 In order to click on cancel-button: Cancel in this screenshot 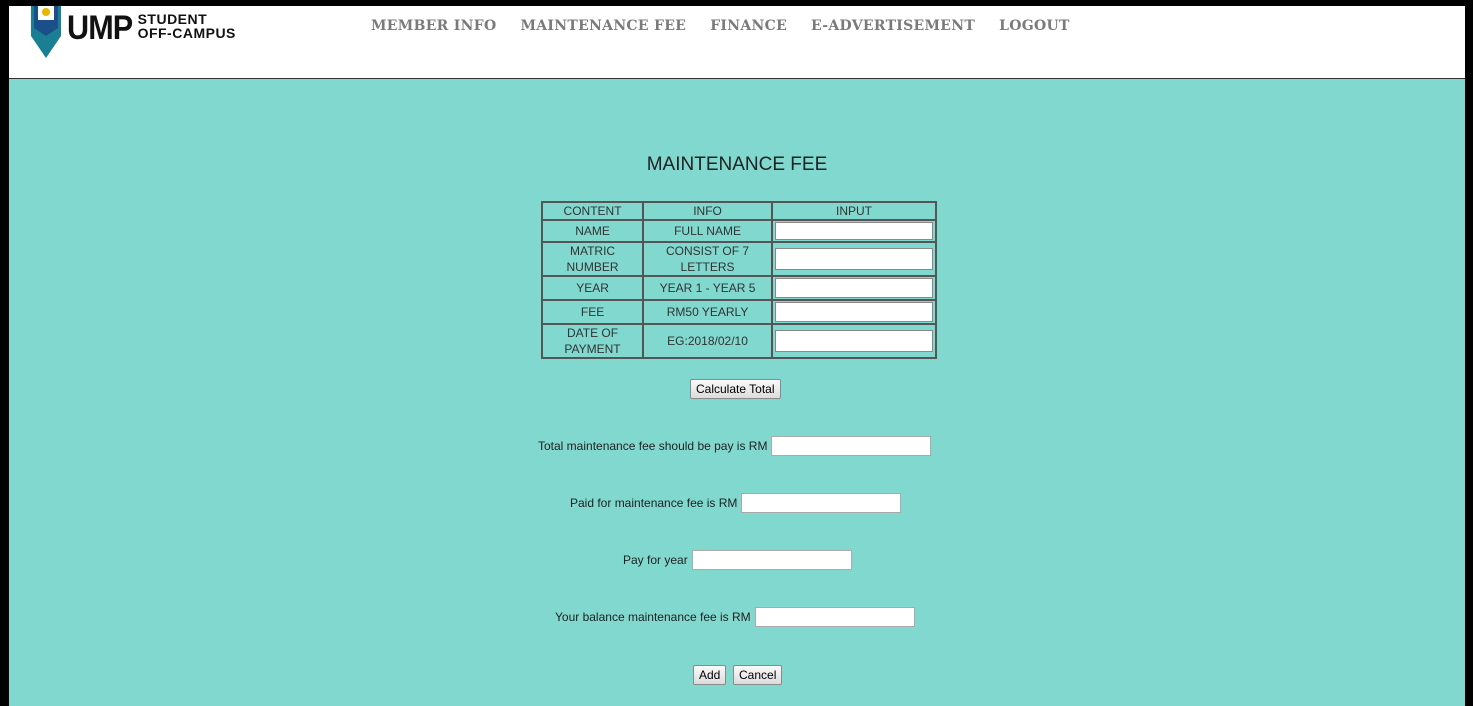, I will do `click(758, 675)`.